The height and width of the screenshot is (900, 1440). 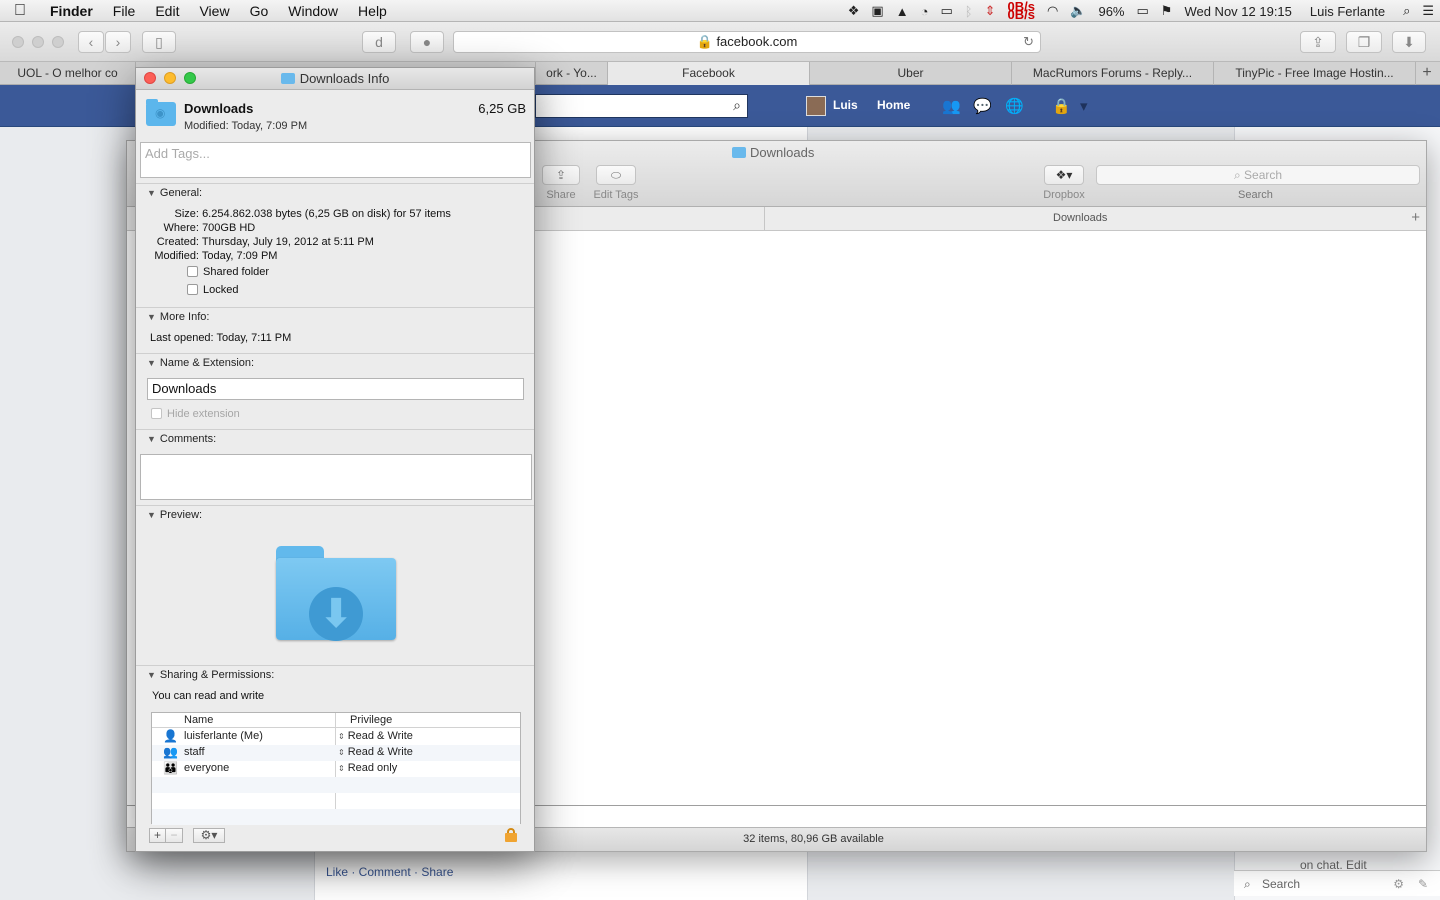 What do you see at coordinates (336, 477) in the screenshot?
I see `comments-field` at bounding box center [336, 477].